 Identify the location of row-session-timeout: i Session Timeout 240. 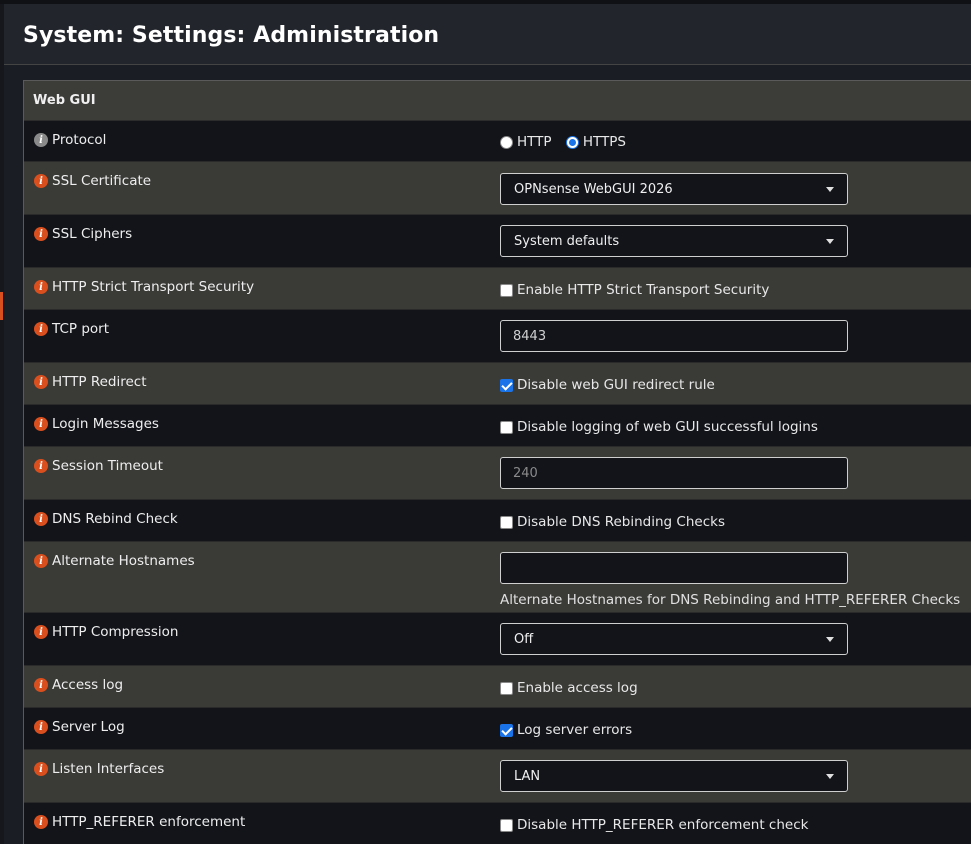
(497, 473).